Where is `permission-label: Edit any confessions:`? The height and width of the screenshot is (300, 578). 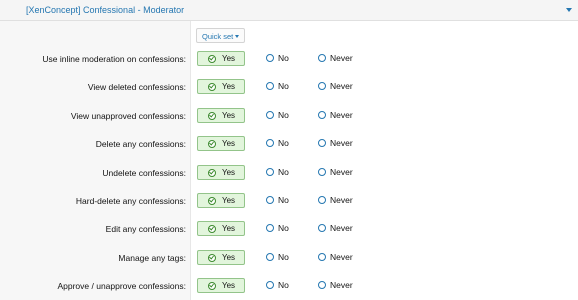
permission-label: Edit any confessions: is located at coordinates (145, 229).